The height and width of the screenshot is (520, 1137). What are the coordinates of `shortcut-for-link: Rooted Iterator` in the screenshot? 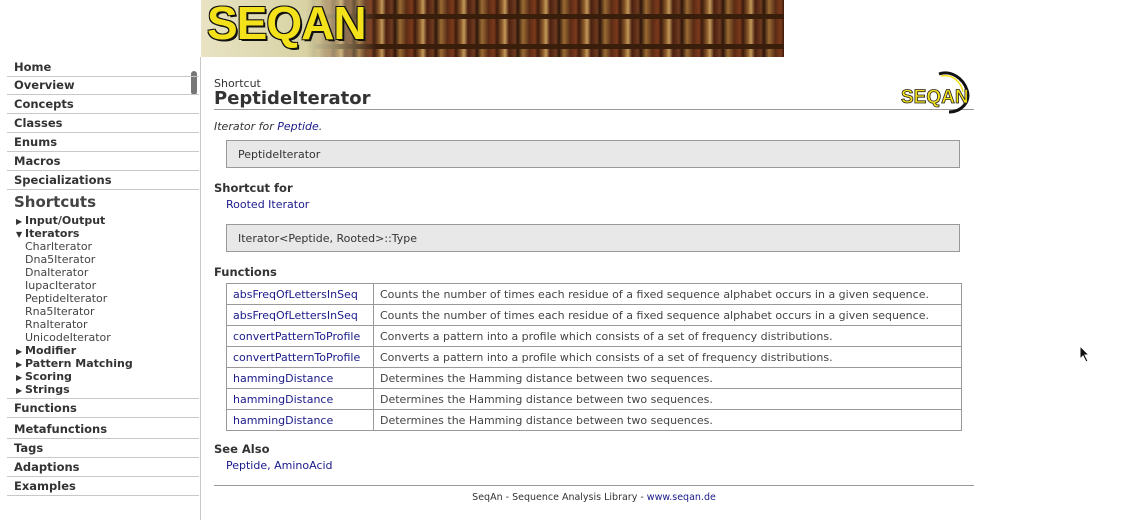 It's located at (267, 204).